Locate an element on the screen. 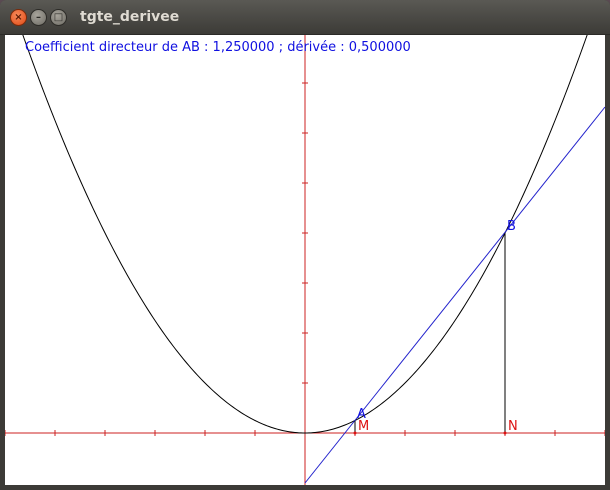 The height and width of the screenshot is (490, 610). close-button: × is located at coordinates (18, 17).